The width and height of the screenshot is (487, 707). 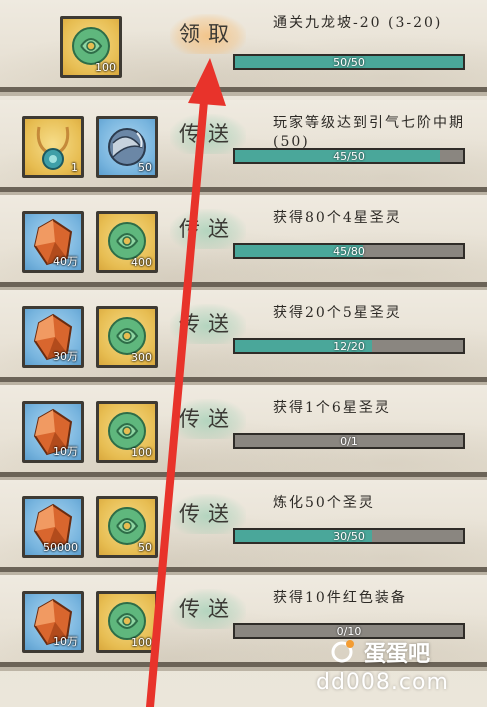 I want to click on task-progress-bar: 50/50, so click(x=349, y=62).